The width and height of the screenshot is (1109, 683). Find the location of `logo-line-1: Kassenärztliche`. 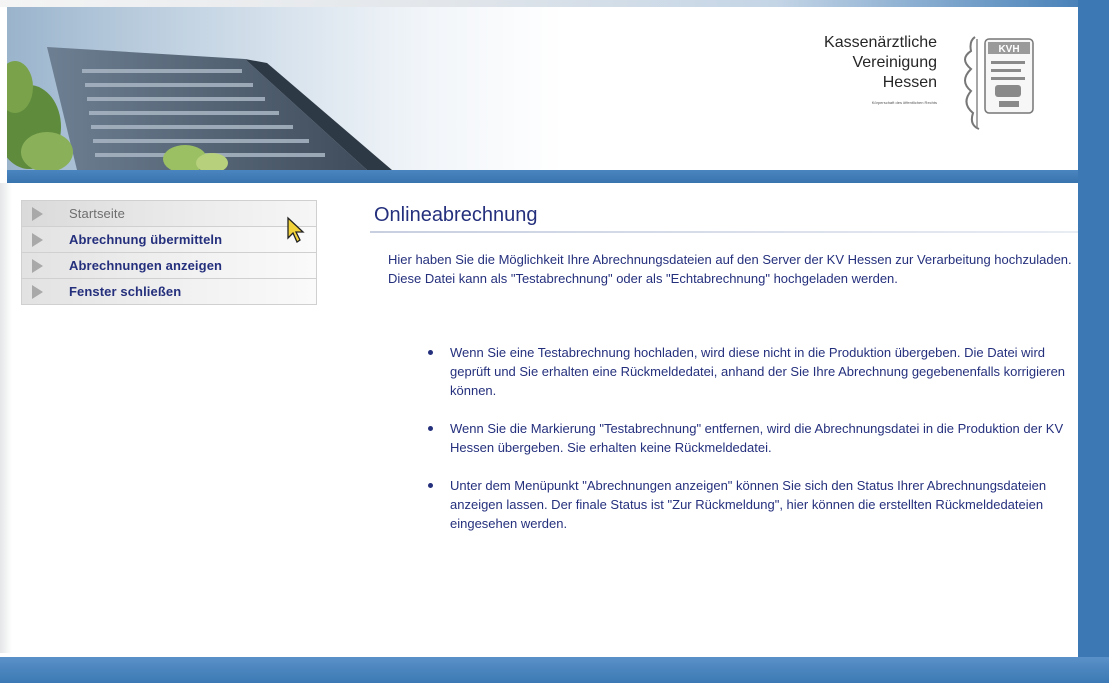

logo-line-1: Kassenärztliche is located at coordinates (880, 42).